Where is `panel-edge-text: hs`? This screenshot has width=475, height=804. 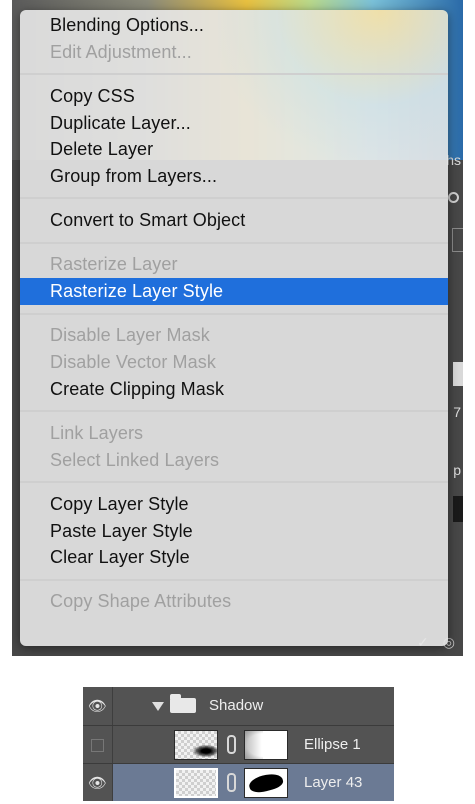 panel-edge-text: hs is located at coordinates (453, 160).